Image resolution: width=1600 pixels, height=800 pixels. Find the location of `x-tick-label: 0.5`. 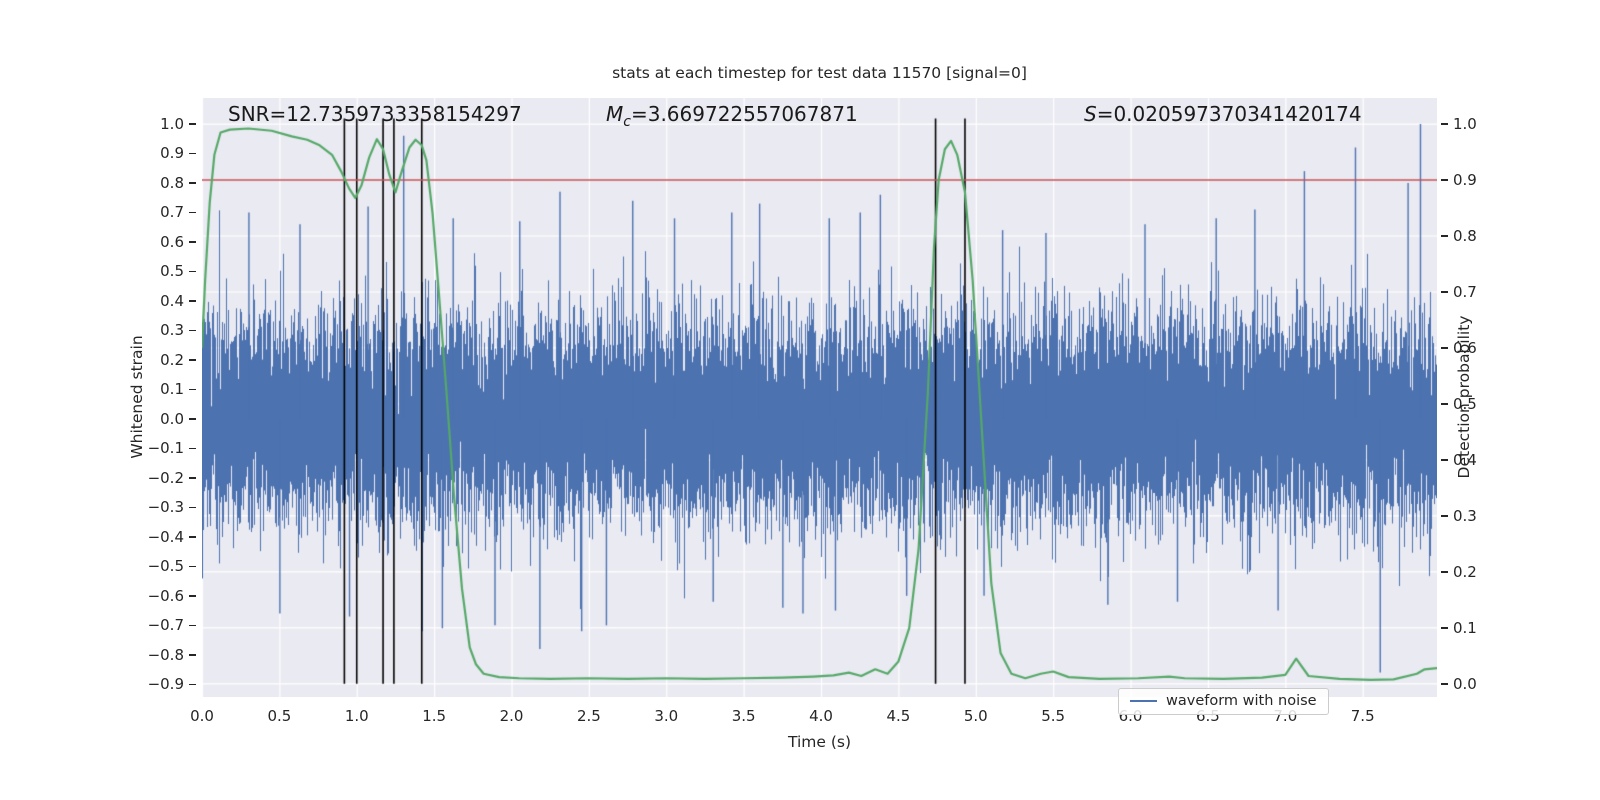

x-tick-label: 0.5 is located at coordinates (279, 716).